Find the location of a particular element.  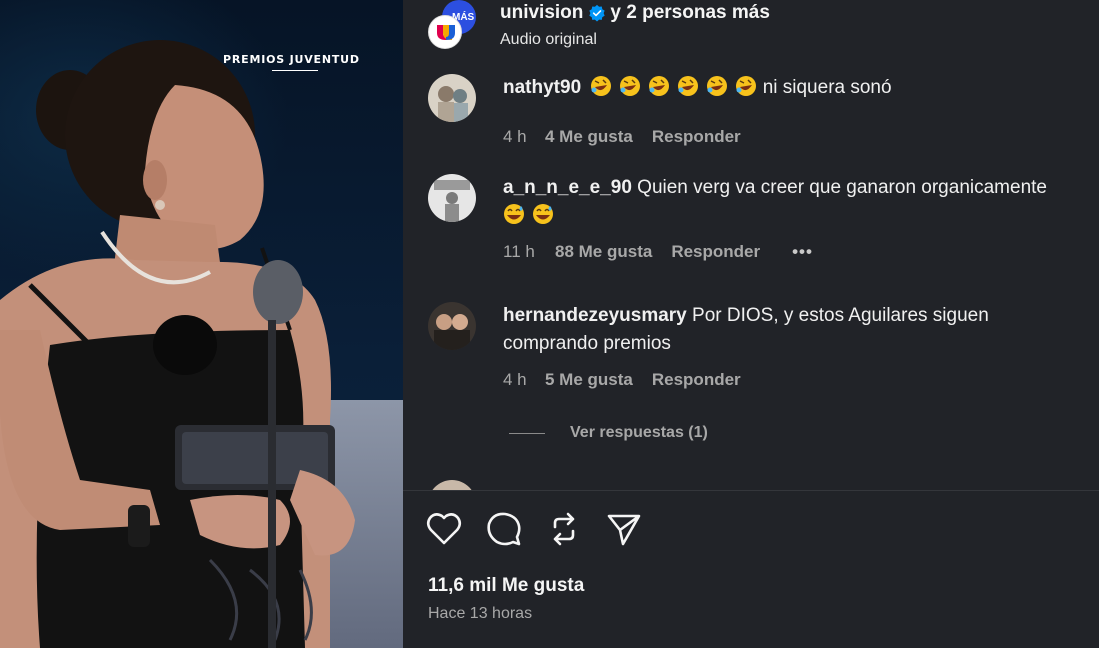

like-button is located at coordinates (444, 529).